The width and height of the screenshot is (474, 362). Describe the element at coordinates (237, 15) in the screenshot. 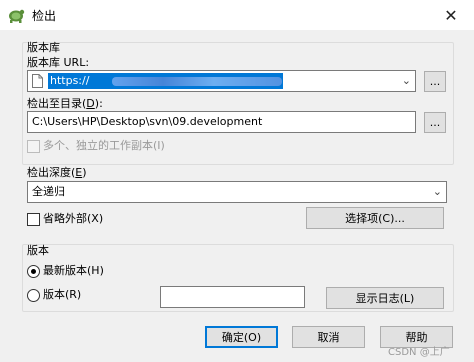

I see `title-bar: 检出 ✕` at that location.